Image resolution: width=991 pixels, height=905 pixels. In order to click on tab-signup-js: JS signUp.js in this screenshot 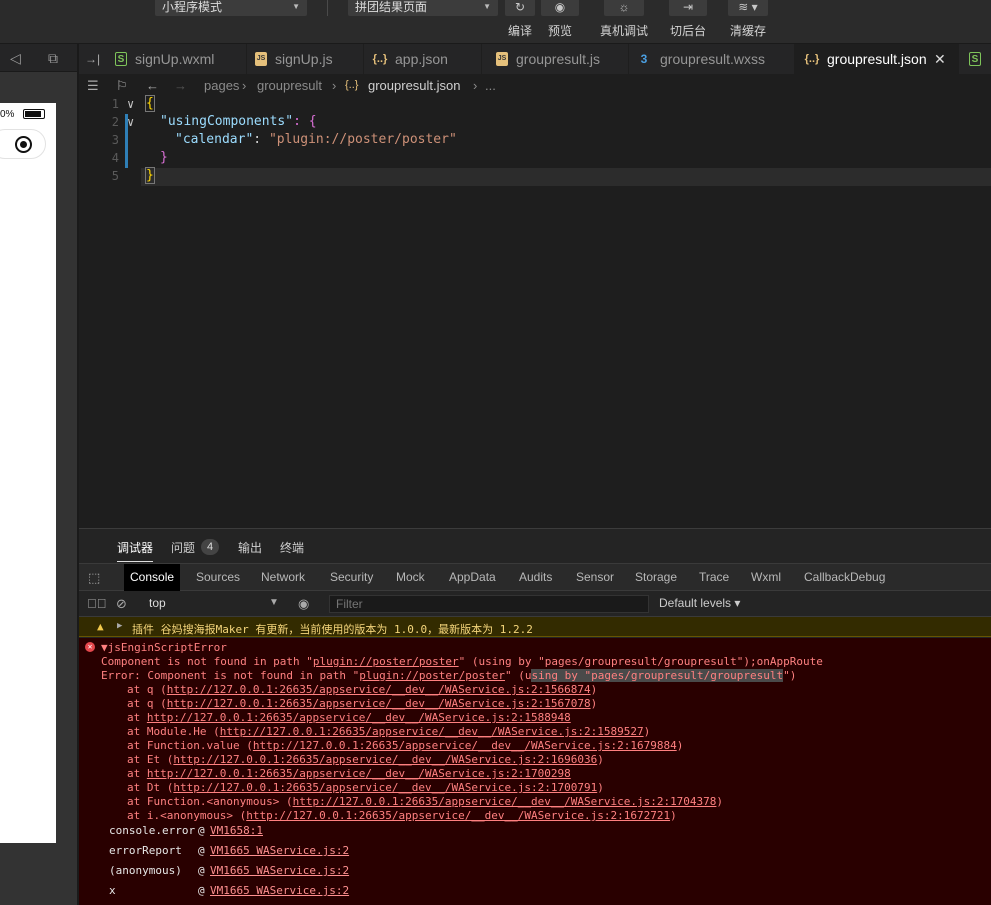, I will do `click(305, 59)`.